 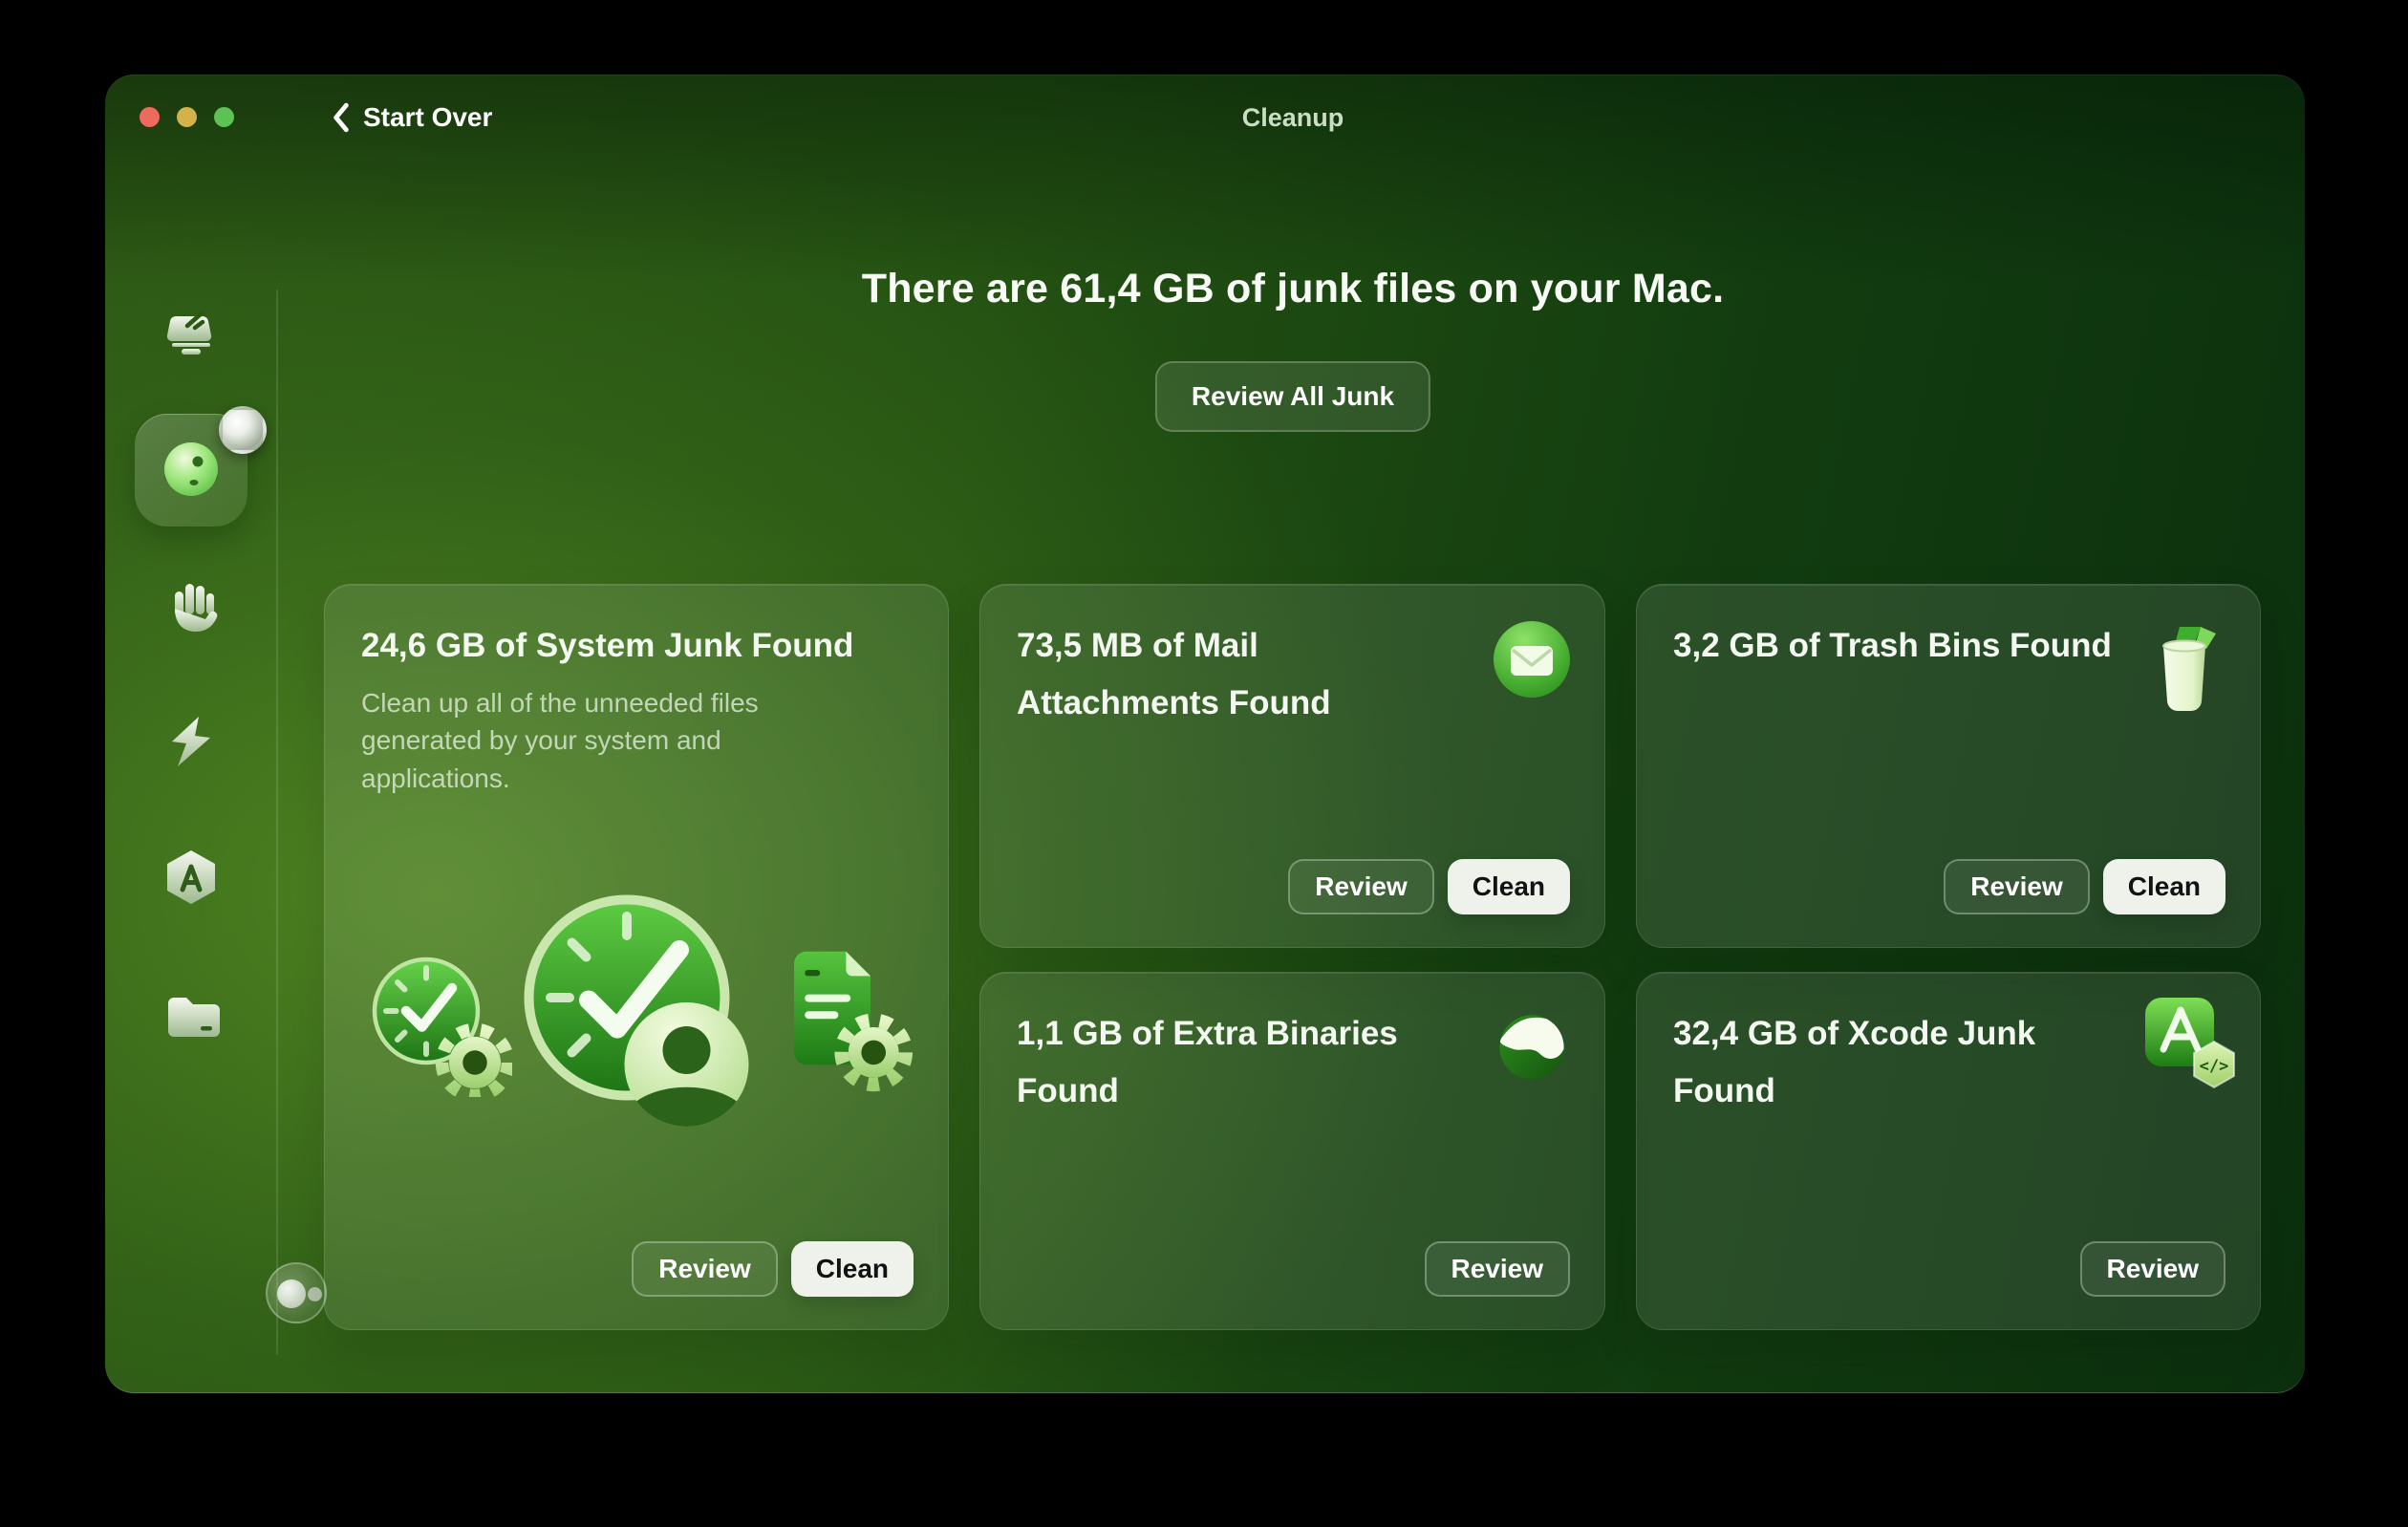 I want to click on folder-icon, so click(x=194, y=1018).